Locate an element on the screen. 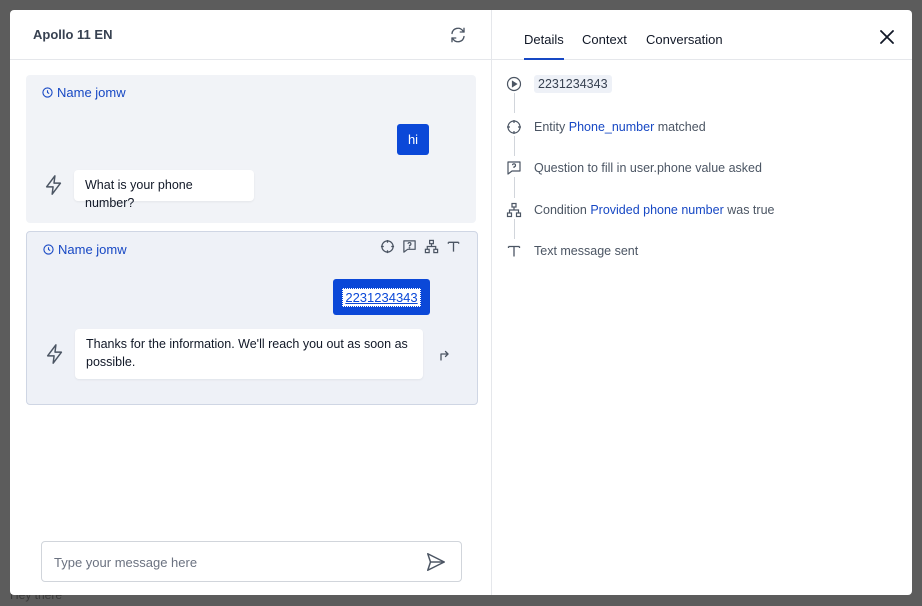 The width and height of the screenshot is (922, 606). event-prefix: Condition is located at coordinates (560, 210).